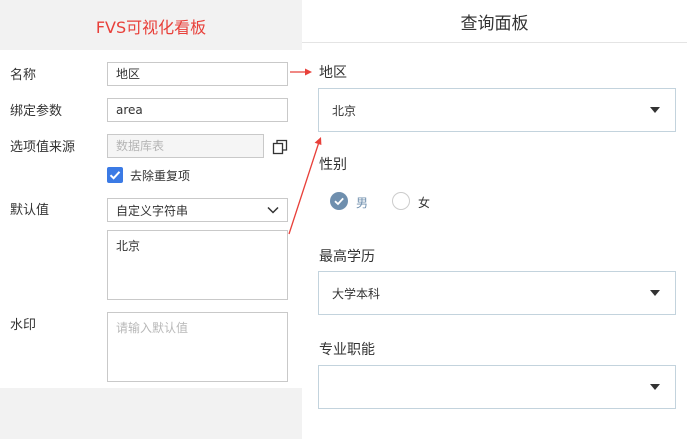  I want to click on default-value-label: 默认值, so click(30, 210).